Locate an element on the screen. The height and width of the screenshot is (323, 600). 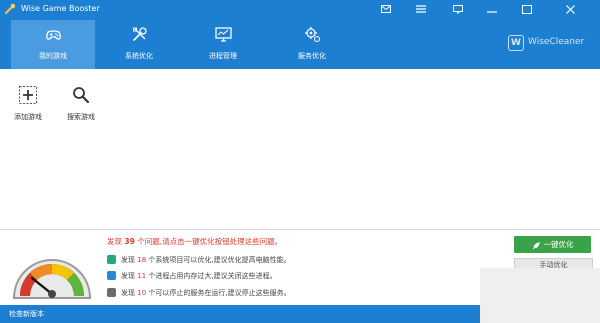
check-update-link: 检查新版本 is located at coordinates (26, 314).